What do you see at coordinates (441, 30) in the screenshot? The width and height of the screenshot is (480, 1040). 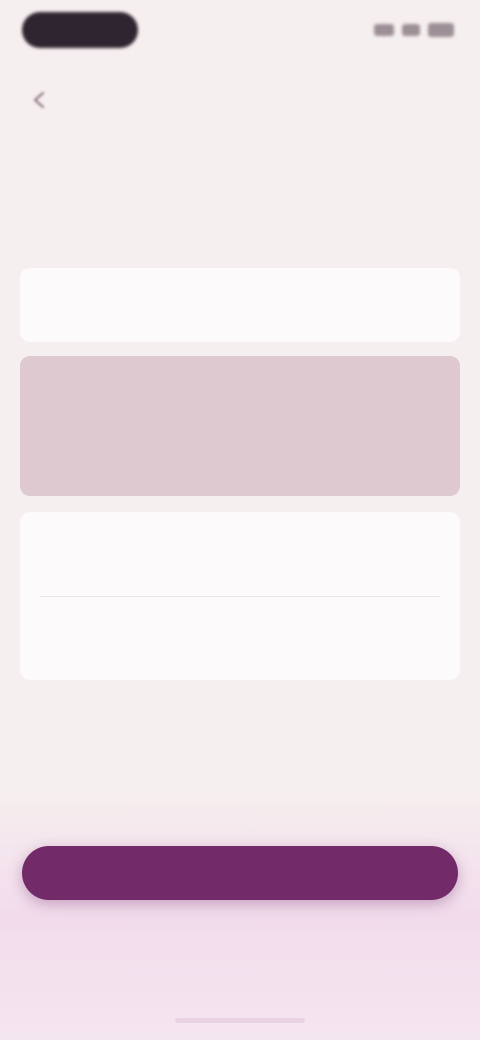 I see `battery-icon` at bounding box center [441, 30].